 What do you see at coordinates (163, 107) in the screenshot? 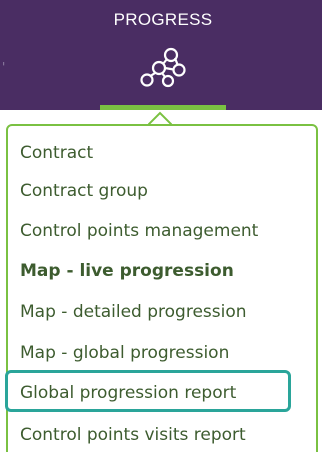
I see `active-tab-indicator` at bounding box center [163, 107].